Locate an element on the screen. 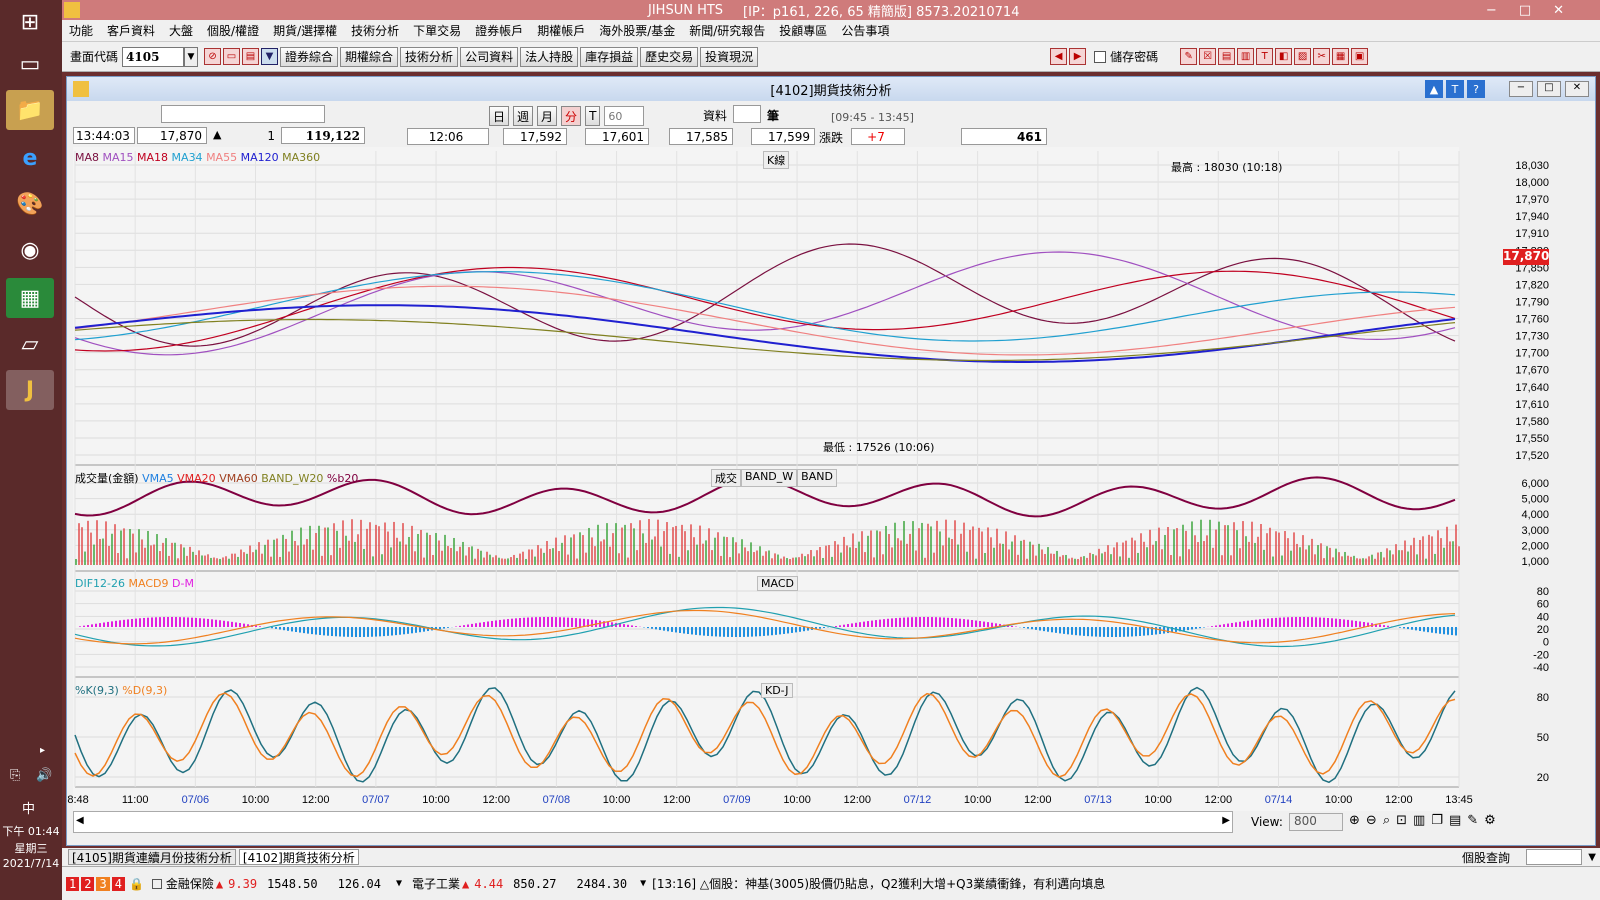 The image size is (1600, 900). network-icon: ⎘ is located at coordinates (15, 775).